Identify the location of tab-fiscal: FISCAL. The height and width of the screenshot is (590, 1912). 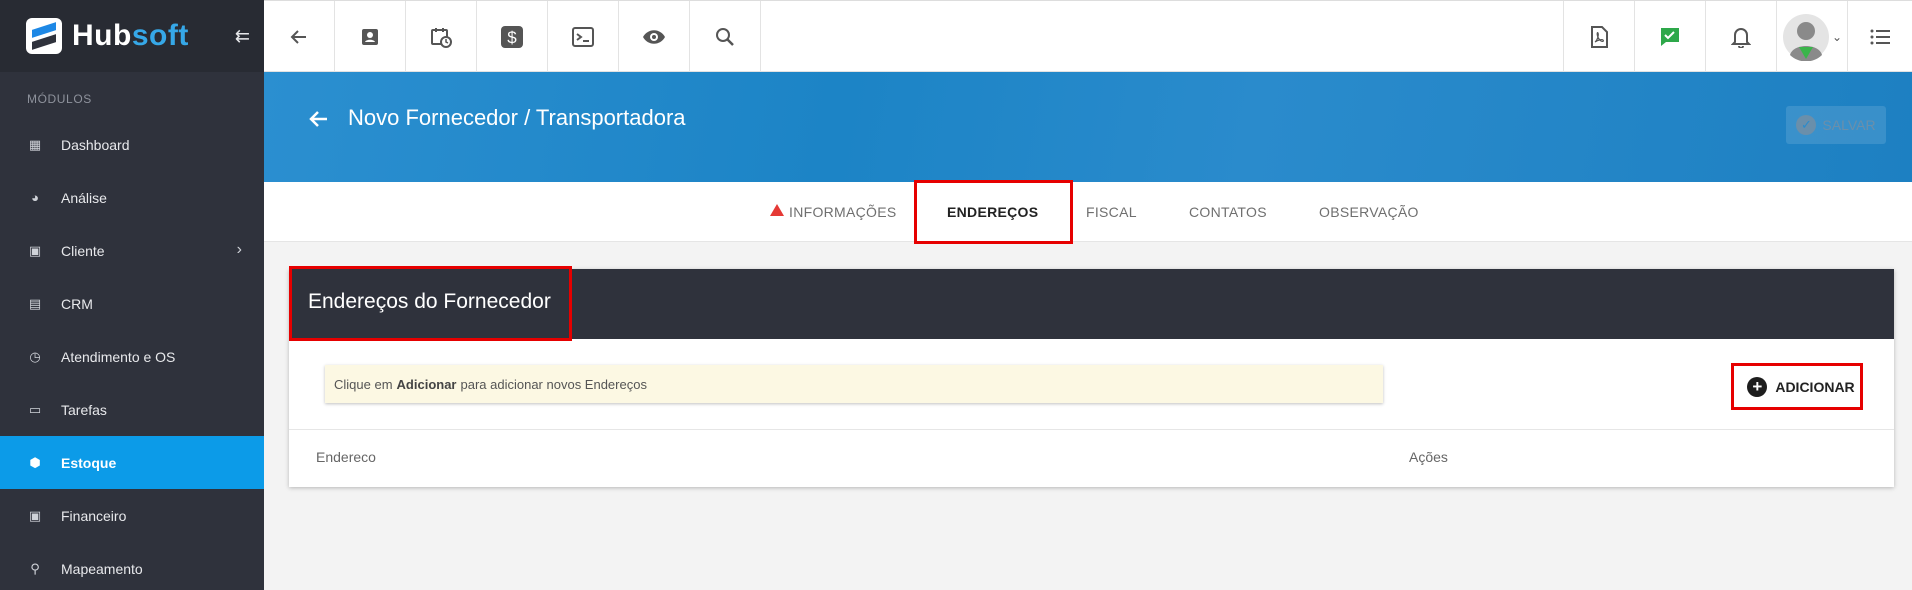
(1111, 212).